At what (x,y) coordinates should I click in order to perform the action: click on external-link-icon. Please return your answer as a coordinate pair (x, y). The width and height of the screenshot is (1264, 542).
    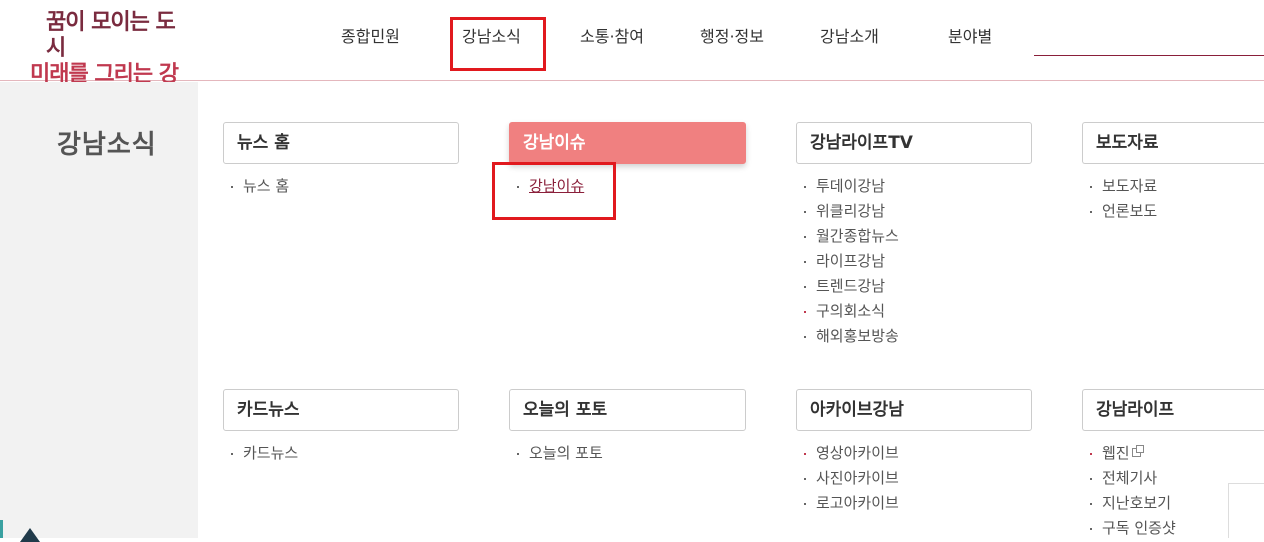
    Looking at the image, I should click on (1137, 451).